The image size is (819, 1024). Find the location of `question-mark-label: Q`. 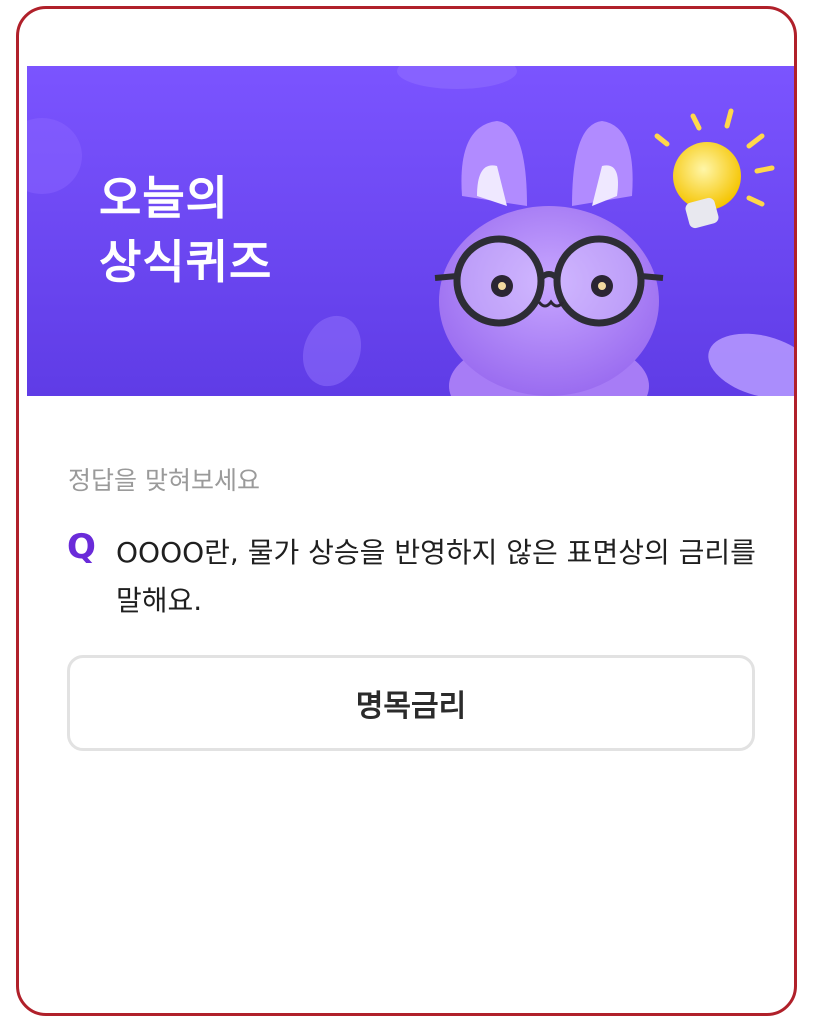

question-mark-label: Q is located at coordinates (81, 547).